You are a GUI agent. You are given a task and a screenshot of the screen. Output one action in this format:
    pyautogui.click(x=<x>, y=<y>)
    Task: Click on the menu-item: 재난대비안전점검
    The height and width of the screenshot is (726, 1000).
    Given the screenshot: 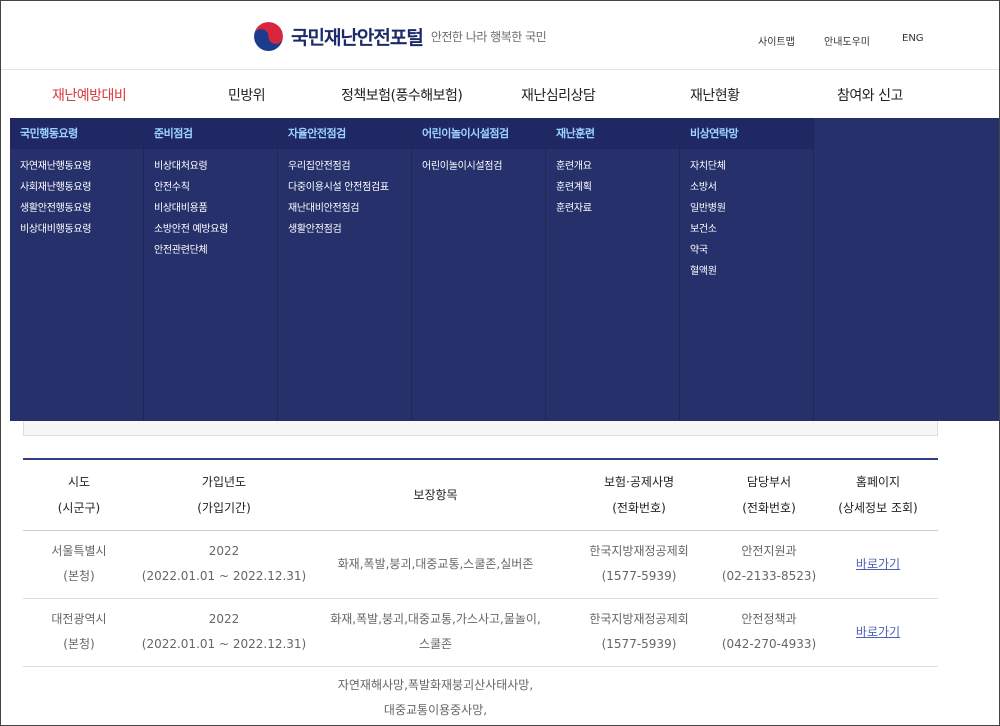 What is the action you would take?
    pyautogui.click(x=349, y=212)
    